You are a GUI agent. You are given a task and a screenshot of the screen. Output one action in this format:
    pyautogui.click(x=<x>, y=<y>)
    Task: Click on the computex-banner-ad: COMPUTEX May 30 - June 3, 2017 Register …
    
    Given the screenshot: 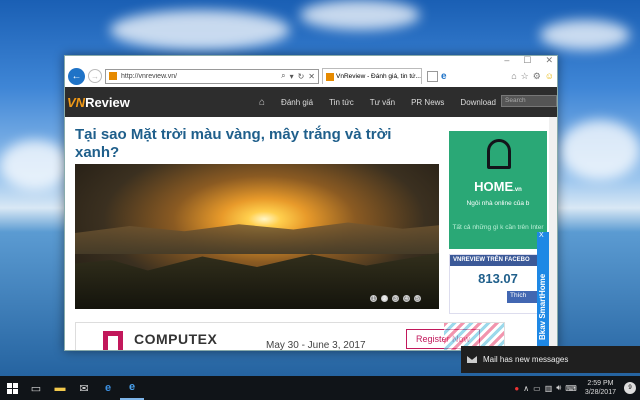 What is the action you would take?
    pyautogui.click(x=290, y=336)
    